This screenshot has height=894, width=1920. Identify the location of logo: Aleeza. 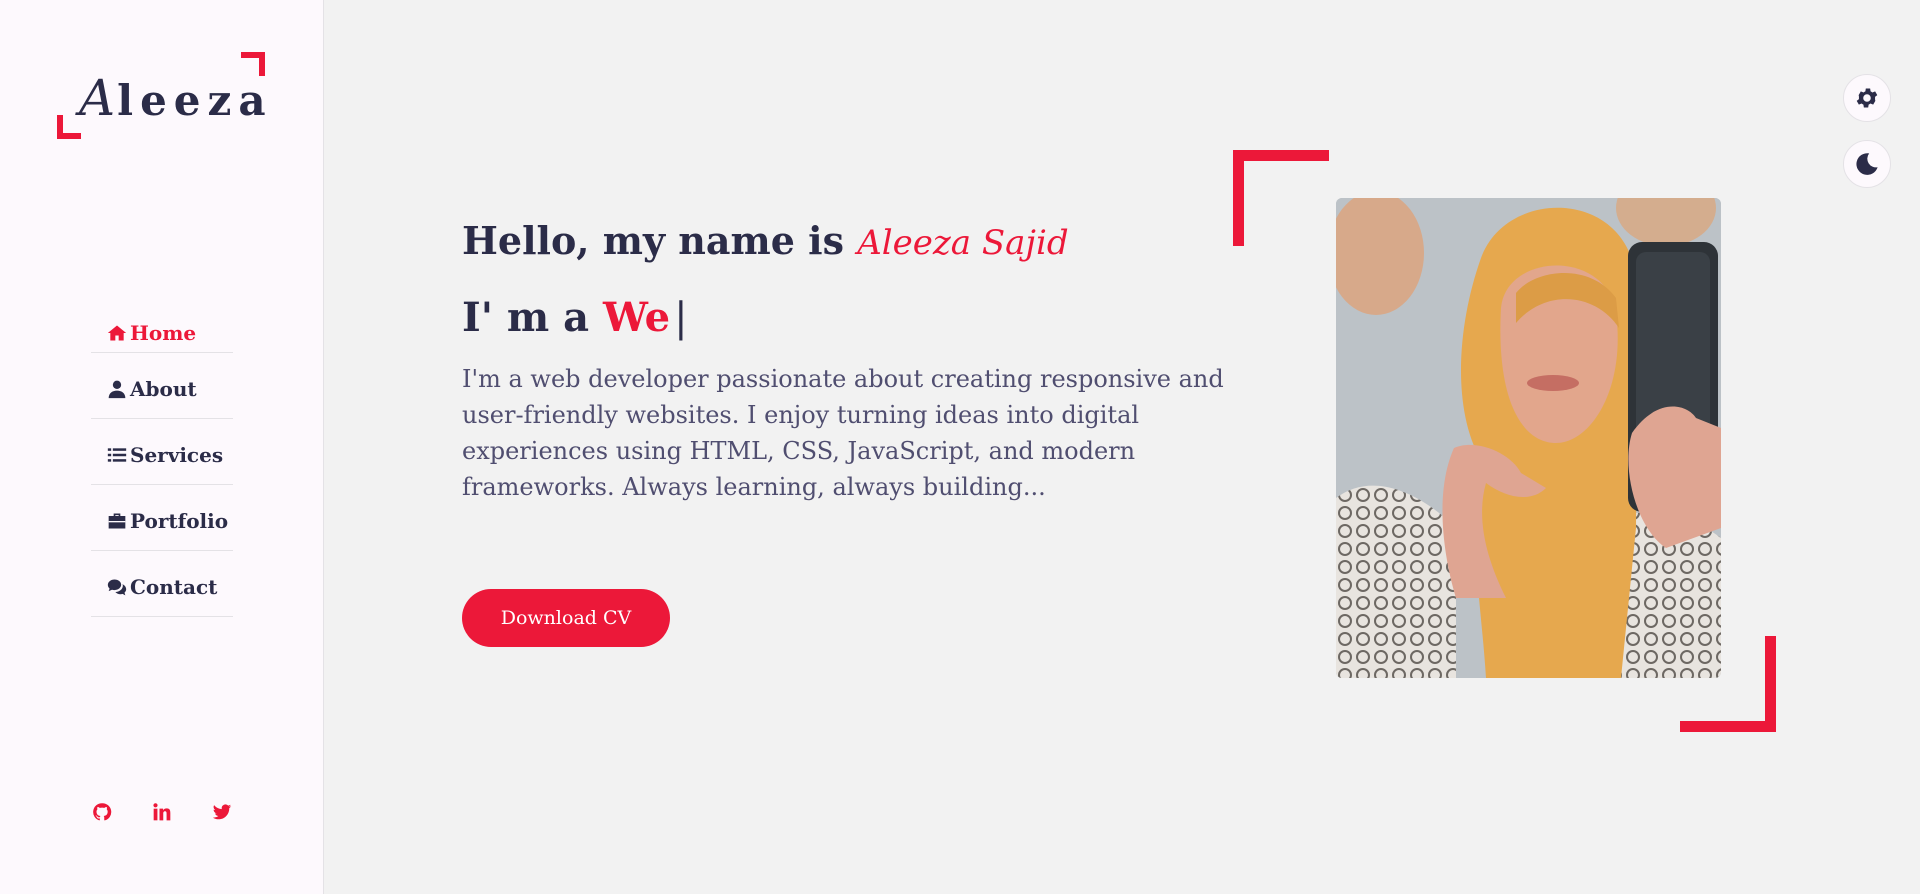
(162, 95).